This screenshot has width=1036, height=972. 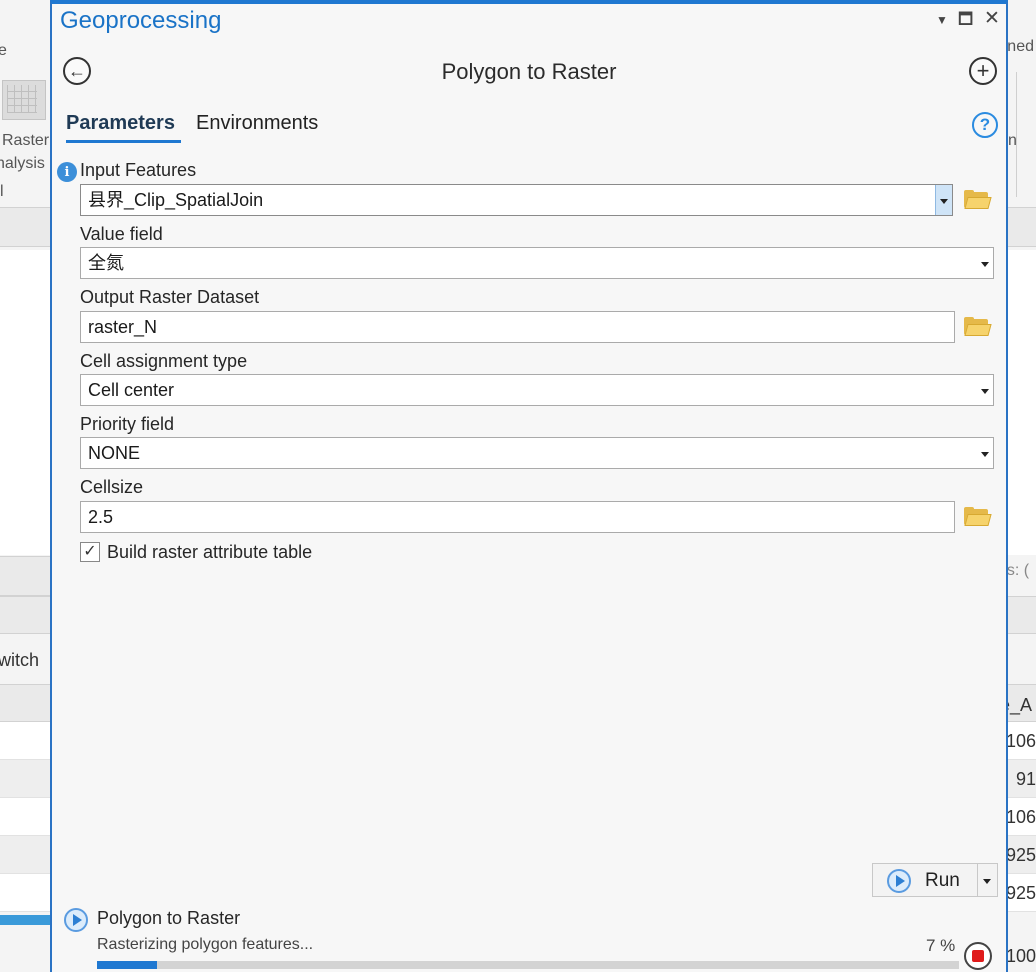 What do you see at coordinates (123, 327) in the screenshot?
I see `output-raster-value: raster_N` at bounding box center [123, 327].